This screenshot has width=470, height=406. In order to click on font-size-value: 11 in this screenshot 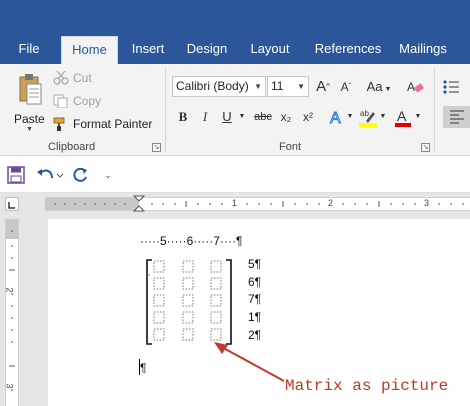, I will do `click(277, 86)`.